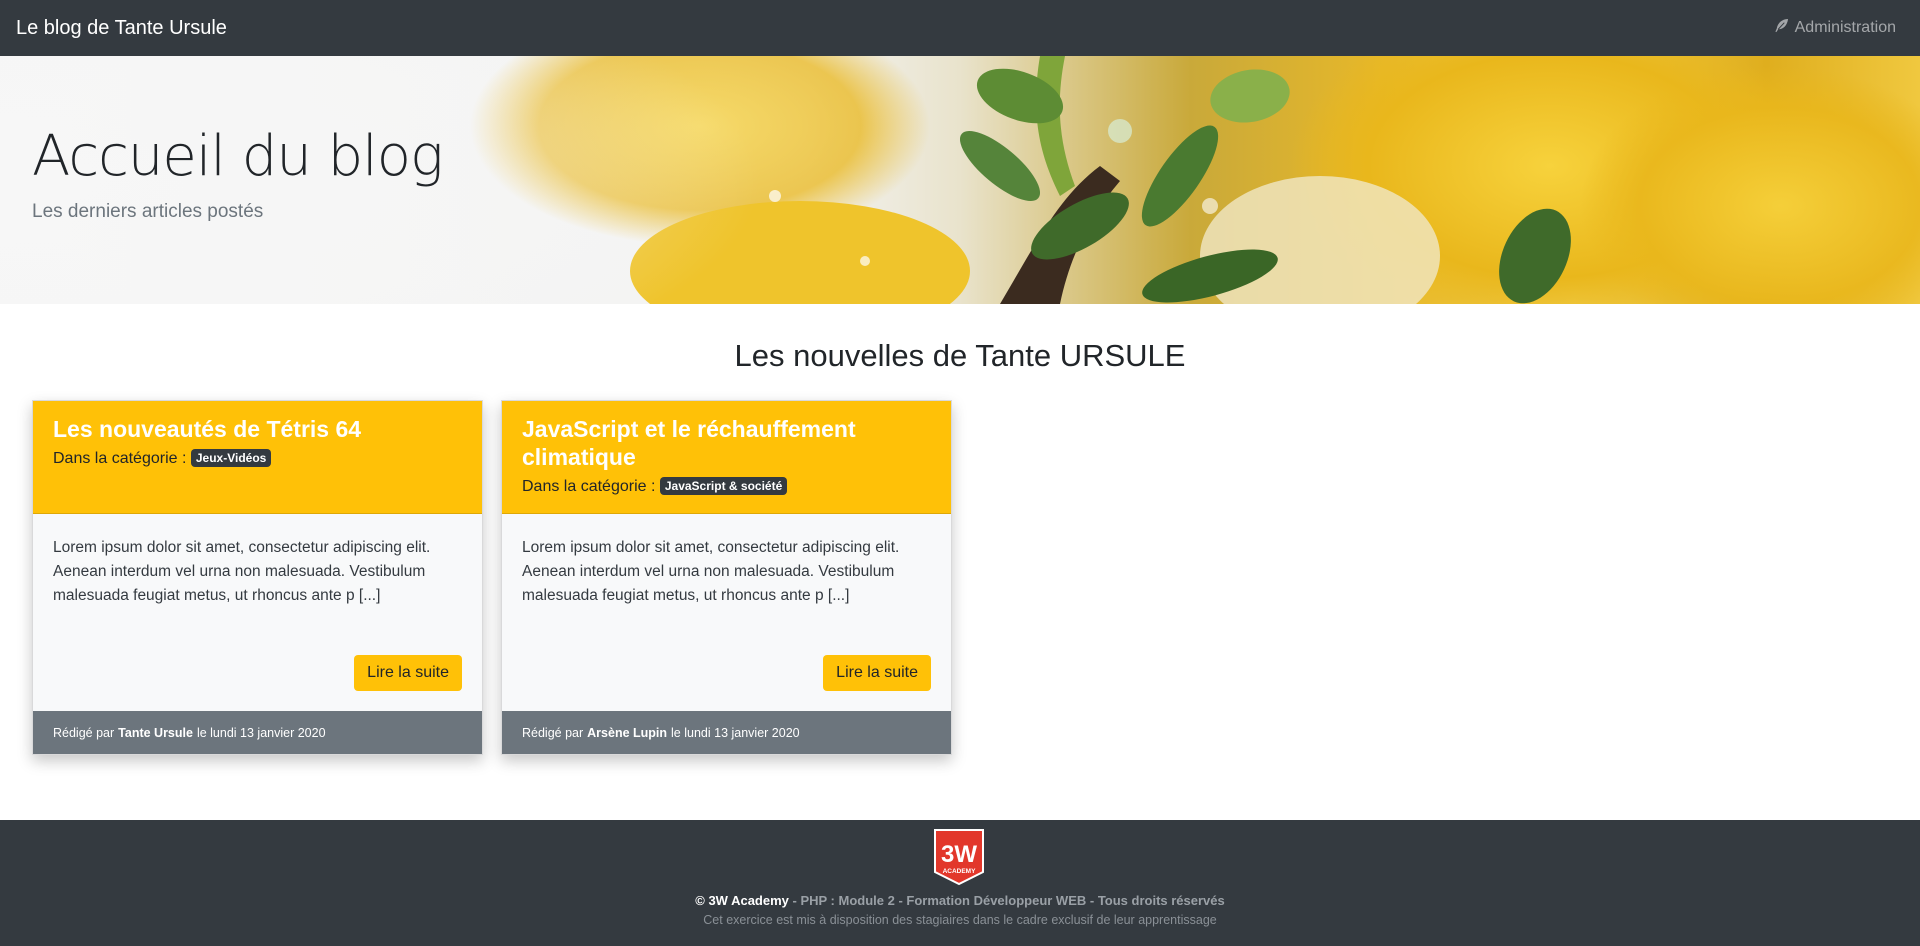  I want to click on admin-link: Administration, so click(1835, 28).